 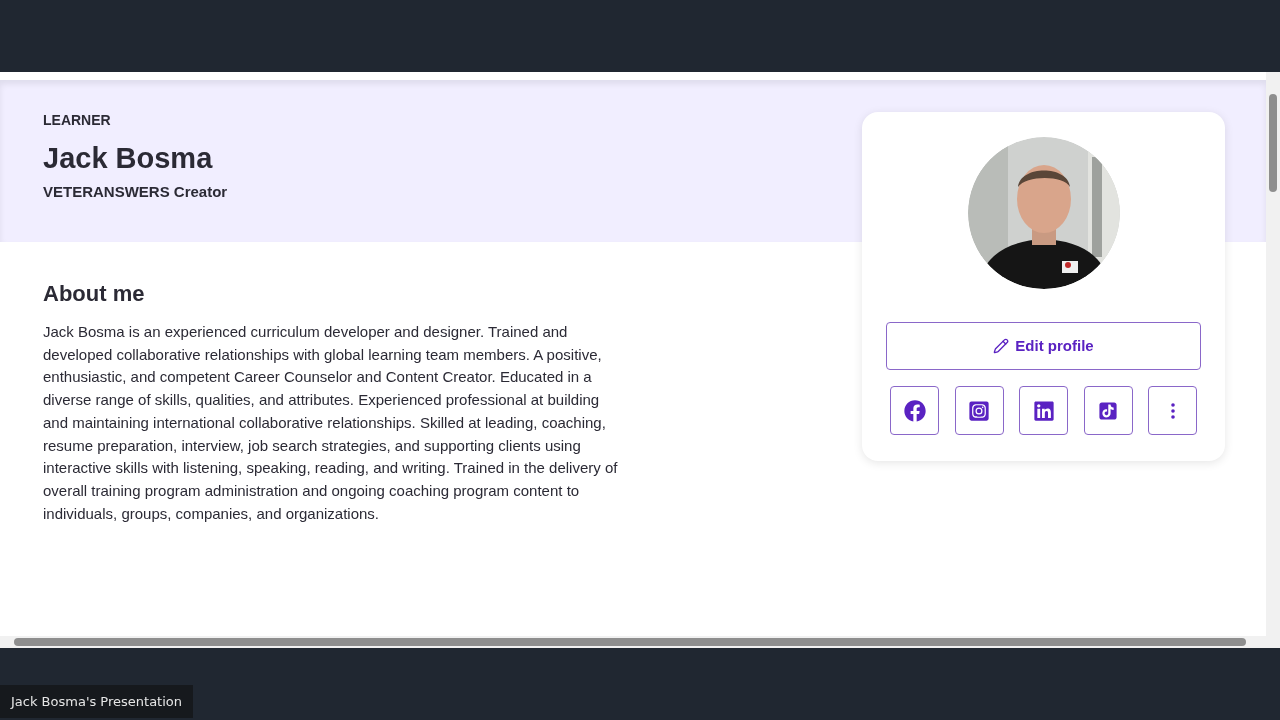 I want to click on tiktok-icon, so click(x=1108, y=410).